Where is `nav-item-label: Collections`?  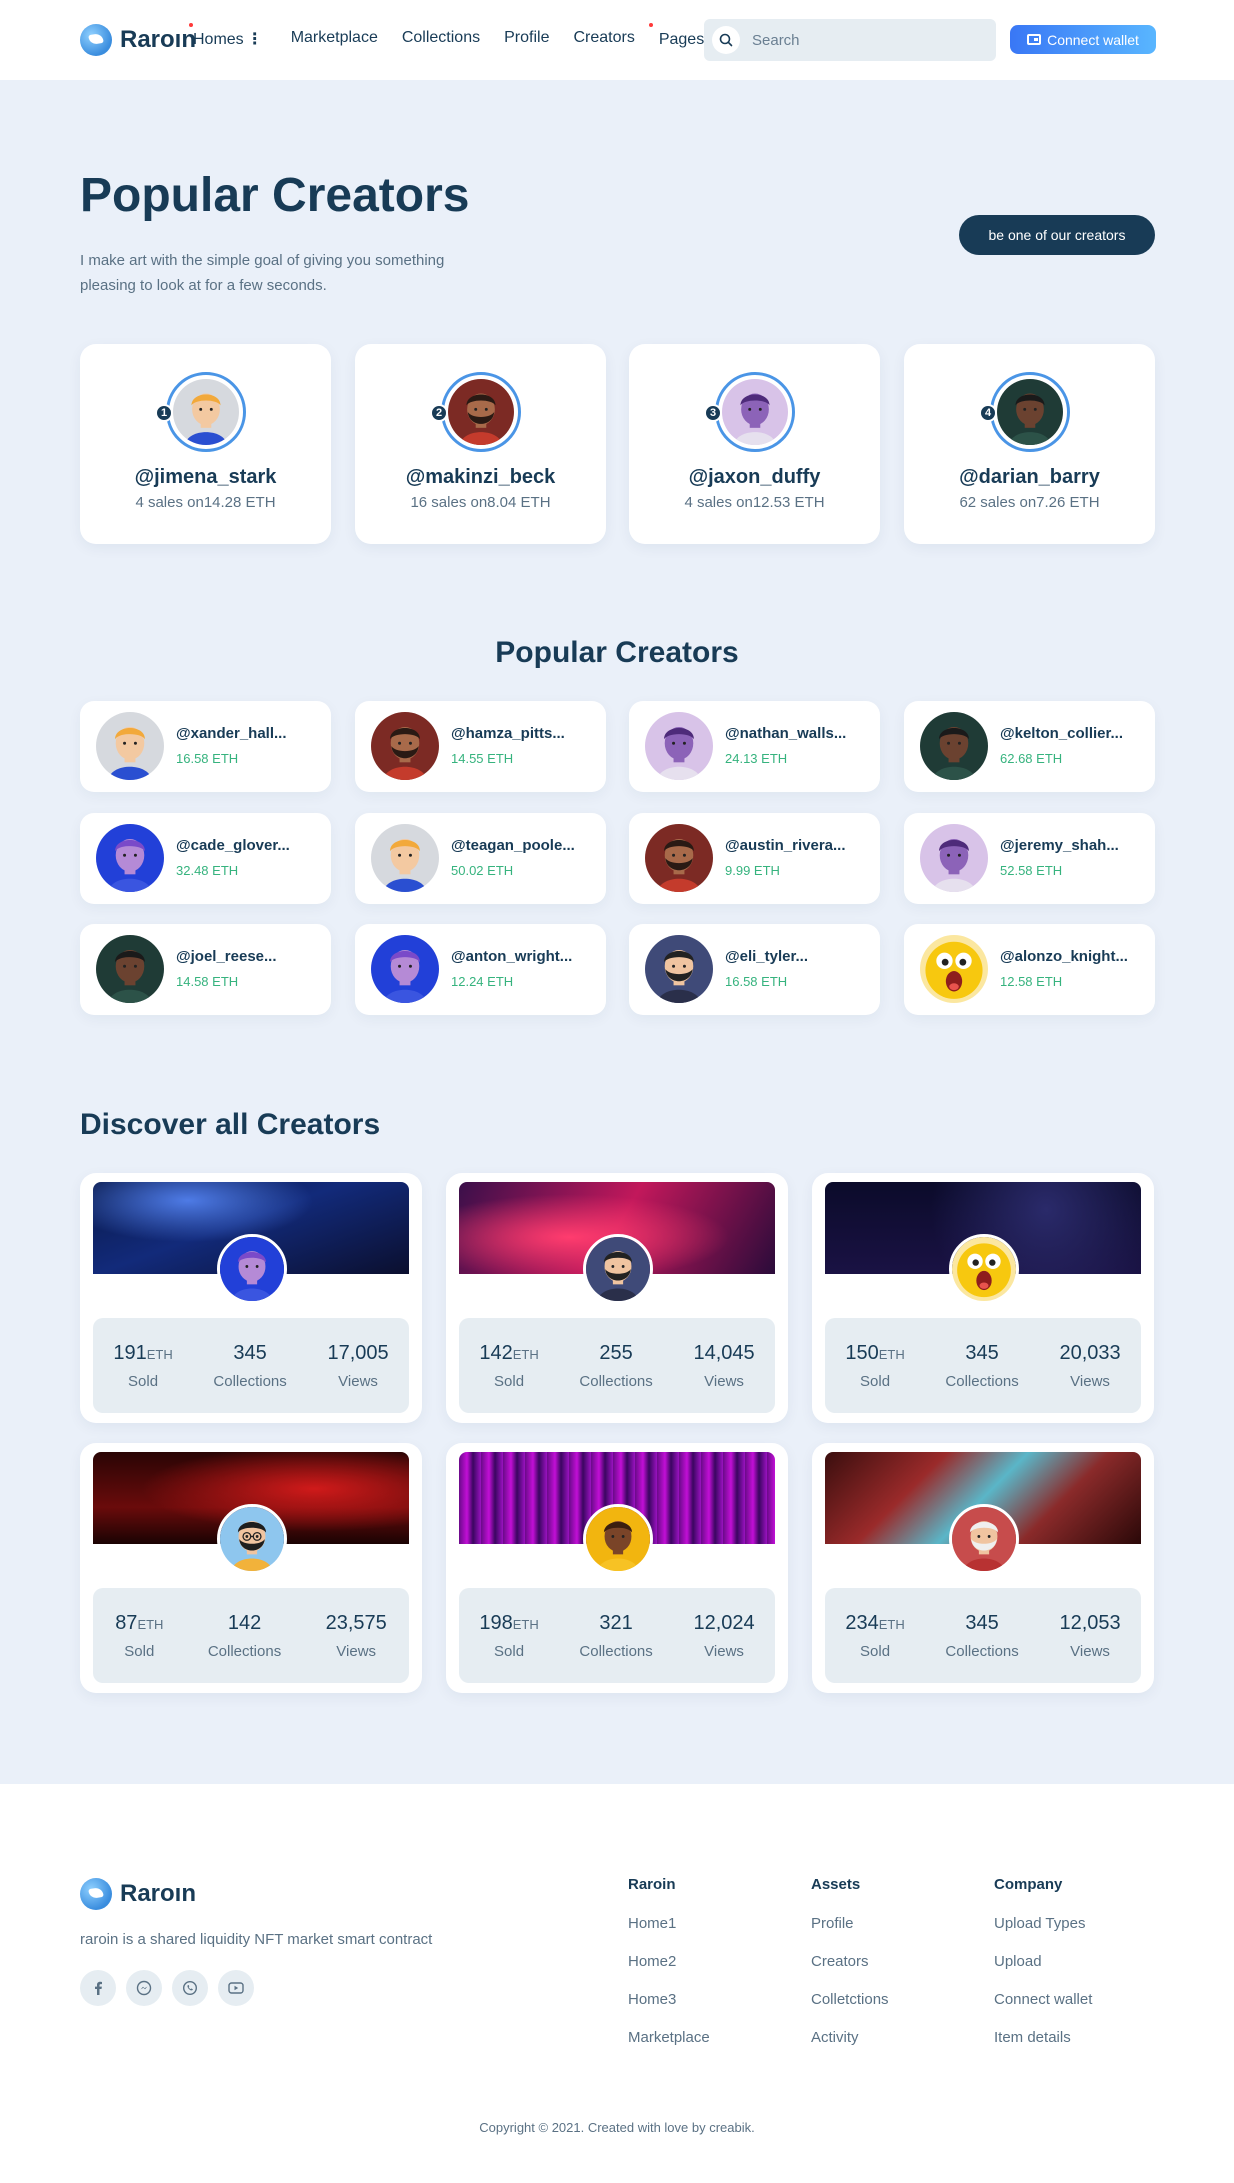
nav-item-label: Collections is located at coordinates (441, 37).